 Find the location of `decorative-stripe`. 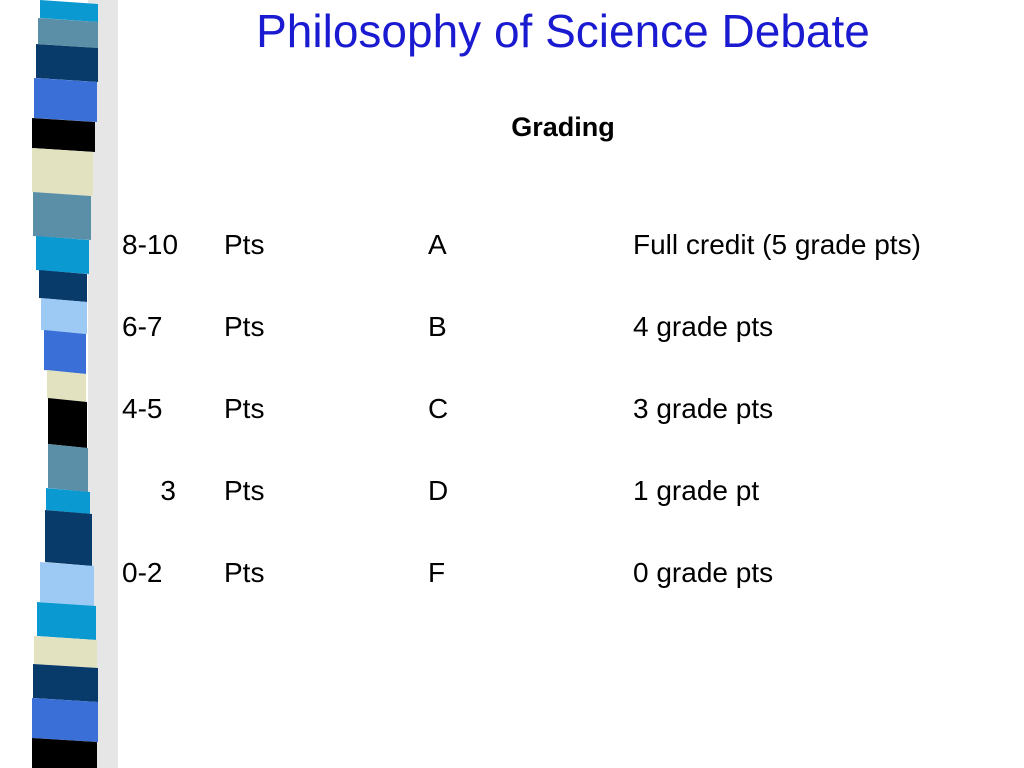

decorative-stripe is located at coordinates (75, 384).